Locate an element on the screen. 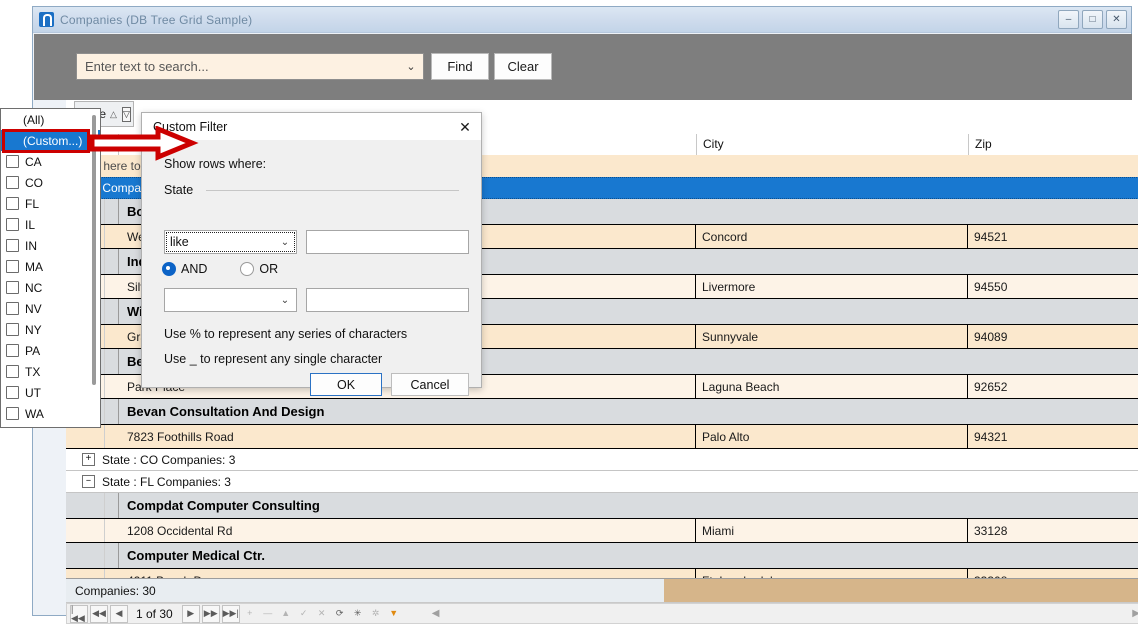  city-cell: Sunnyvale is located at coordinates (832, 336).